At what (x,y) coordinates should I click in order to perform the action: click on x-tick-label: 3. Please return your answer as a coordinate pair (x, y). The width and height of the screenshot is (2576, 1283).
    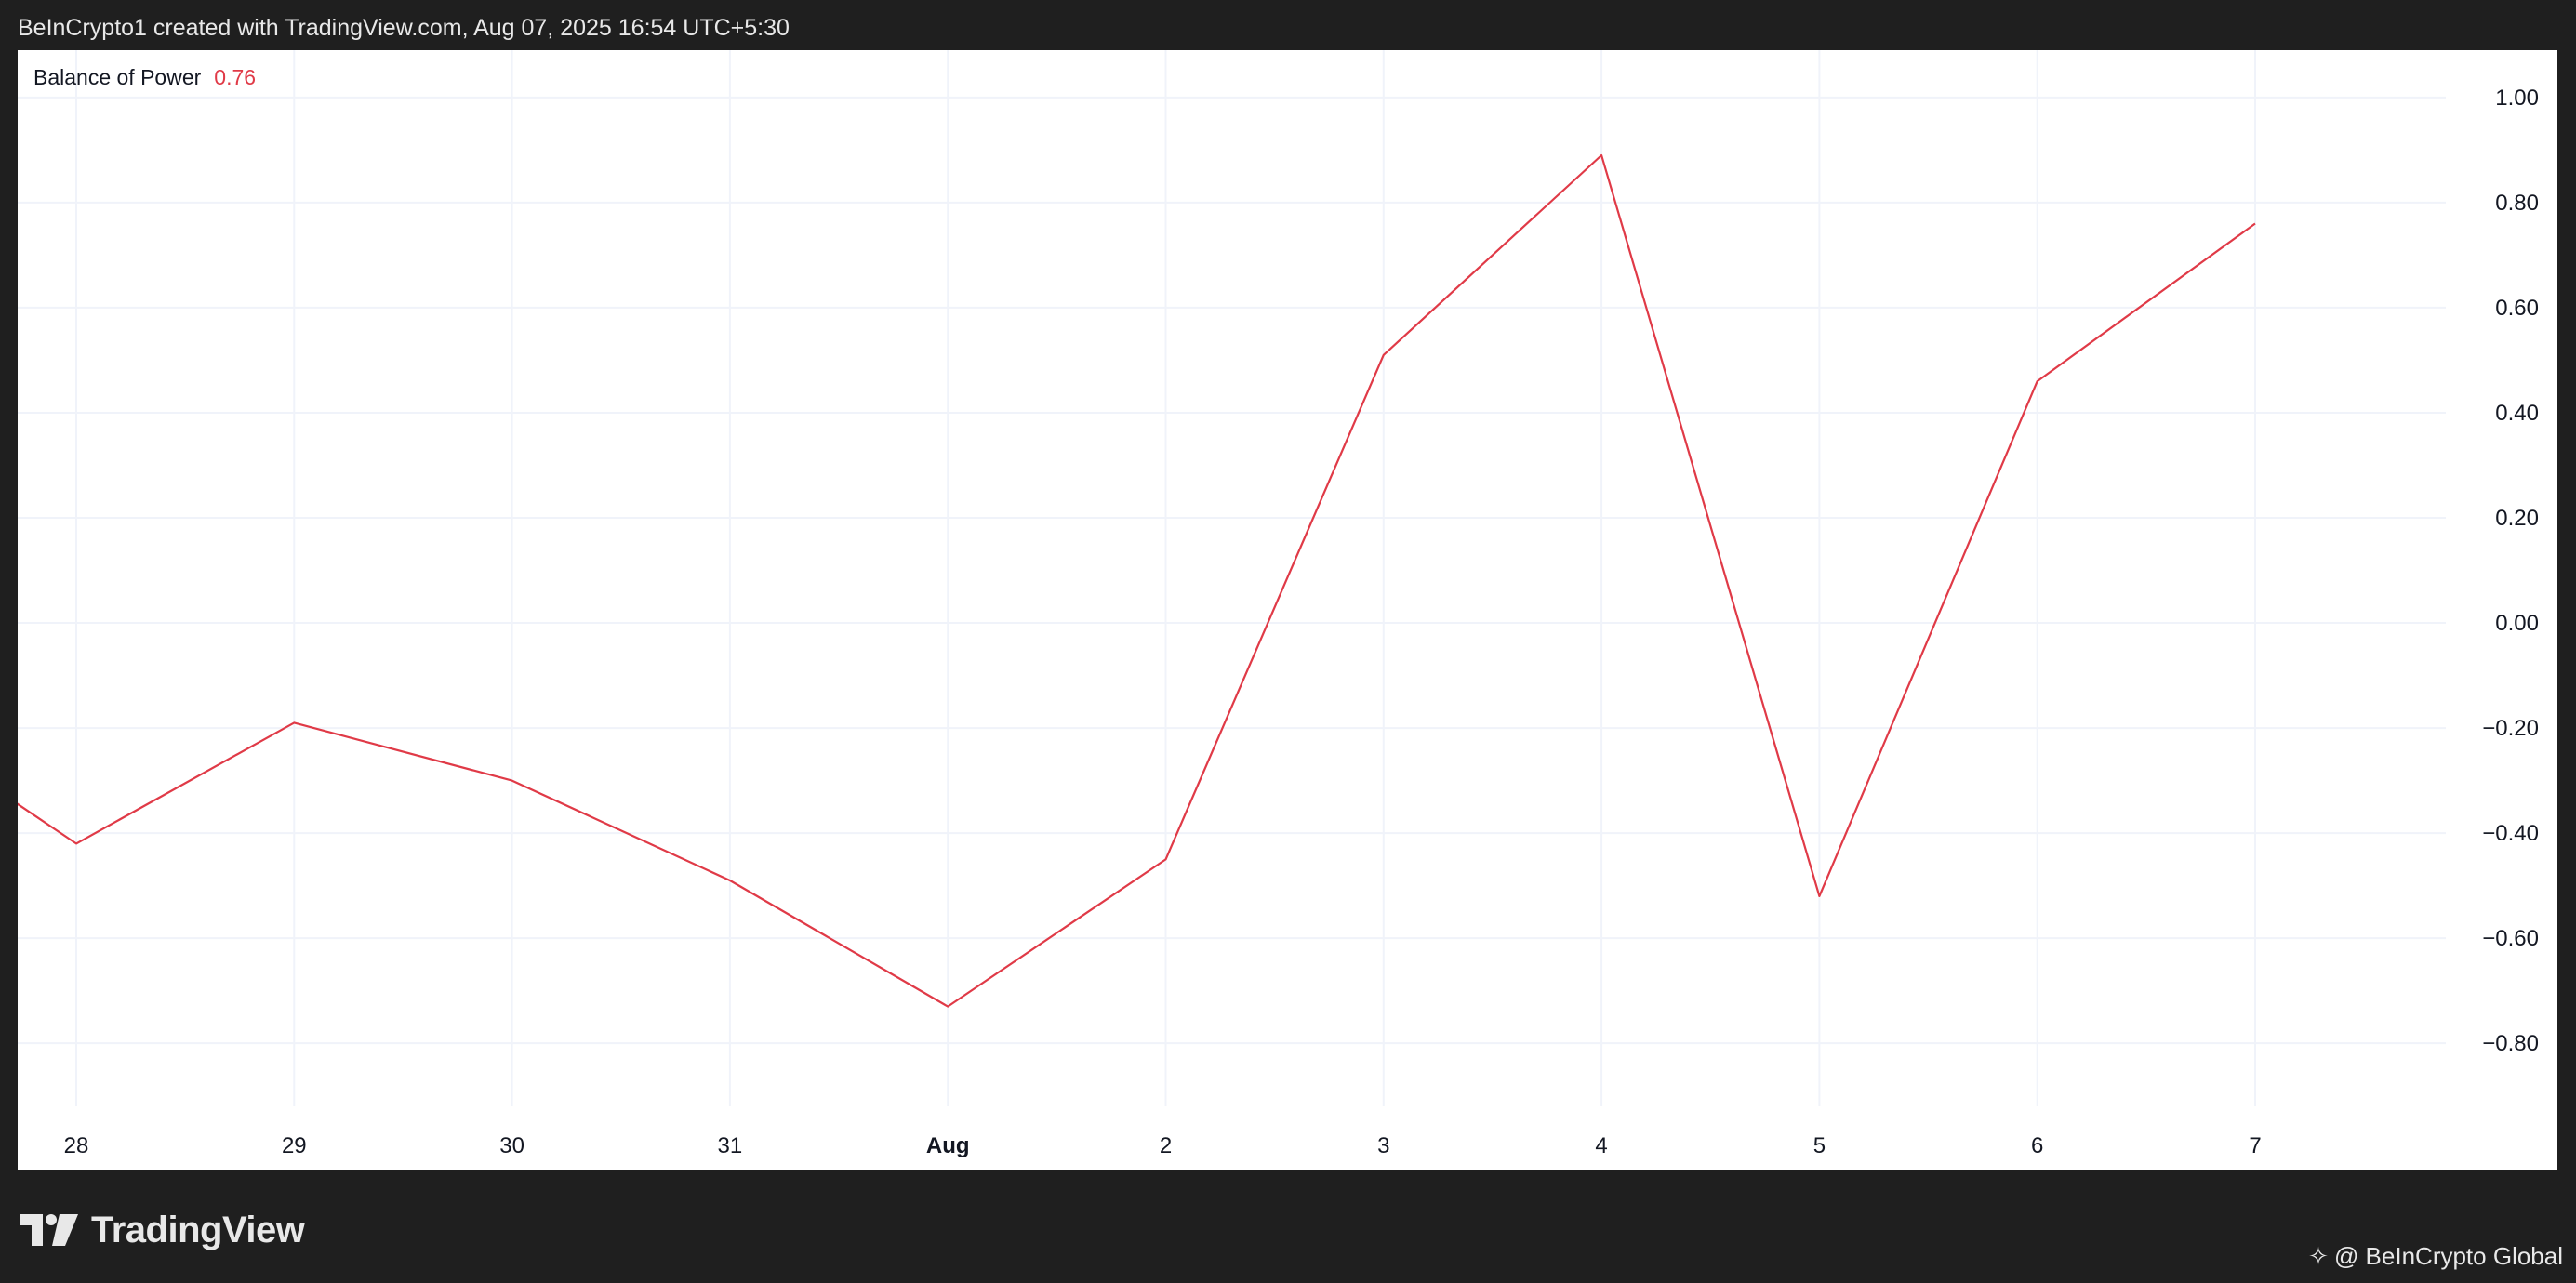
    Looking at the image, I should click on (1383, 1145).